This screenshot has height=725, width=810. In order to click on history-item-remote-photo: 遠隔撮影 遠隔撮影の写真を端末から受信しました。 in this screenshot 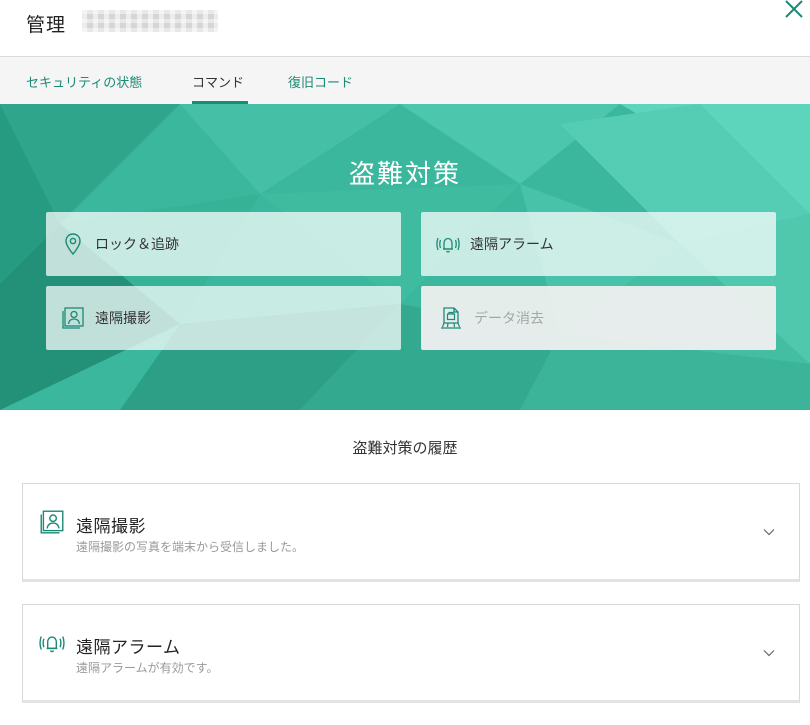, I will do `click(411, 532)`.